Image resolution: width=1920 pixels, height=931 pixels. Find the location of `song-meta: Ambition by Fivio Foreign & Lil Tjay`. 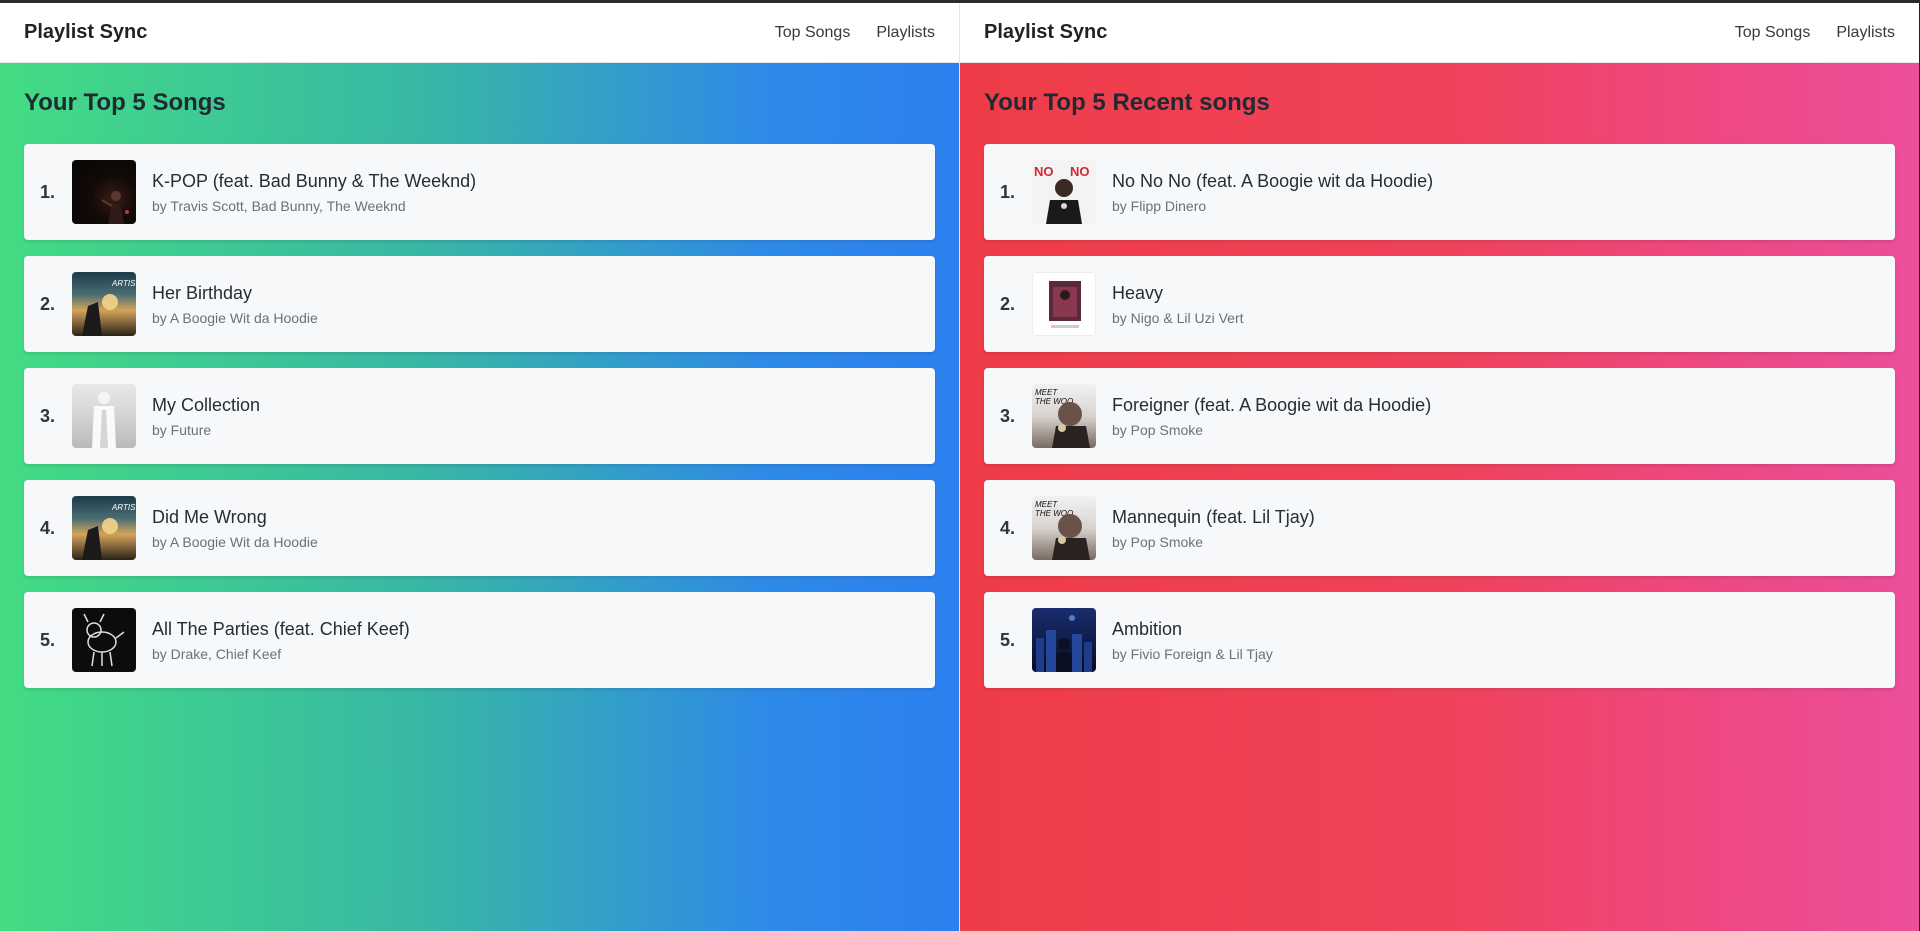

song-meta: Ambition by Fivio Foreign & Lil Tjay is located at coordinates (1192, 640).